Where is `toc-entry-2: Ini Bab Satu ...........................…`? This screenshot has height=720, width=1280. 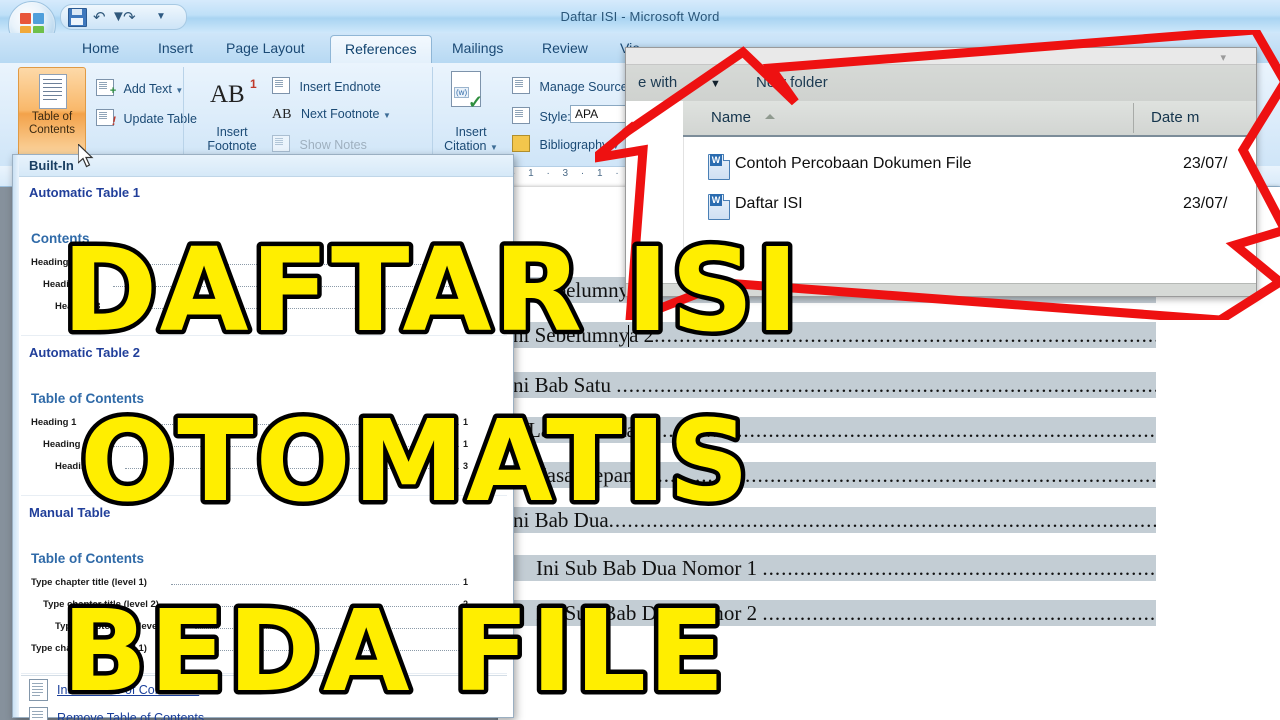
toc-entry-2: Ini Bab Satu ...........................… is located at coordinates (831, 385).